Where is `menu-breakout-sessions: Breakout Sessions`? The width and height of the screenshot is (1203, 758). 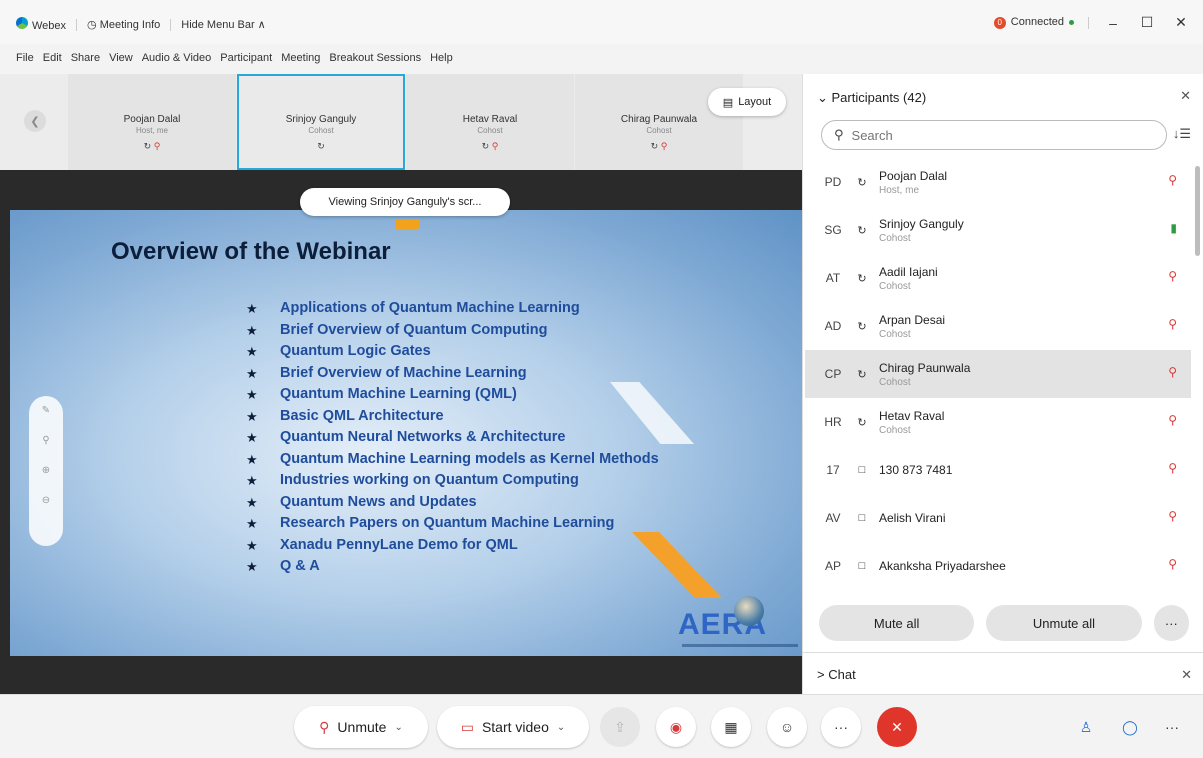 menu-breakout-sessions: Breakout Sessions is located at coordinates (375, 58).